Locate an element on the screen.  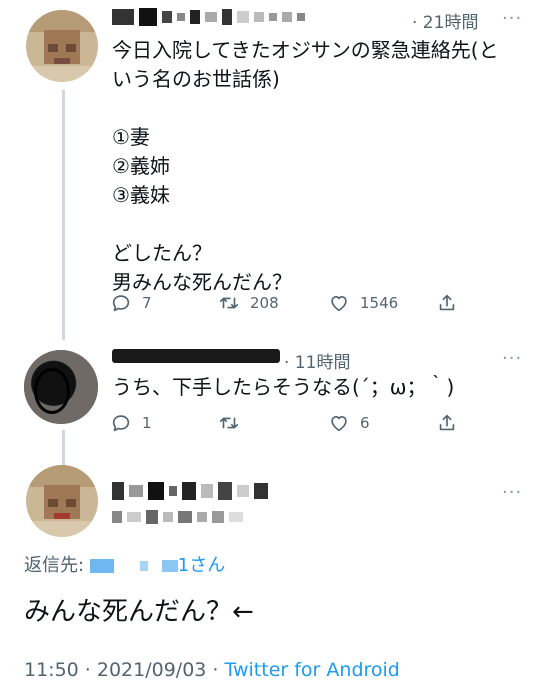
like-count: 6 is located at coordinates (365, 423).